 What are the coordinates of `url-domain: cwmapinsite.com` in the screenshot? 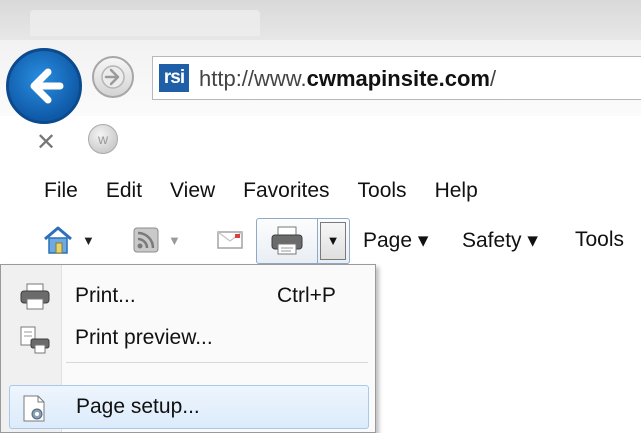 It's located at (398, 78).